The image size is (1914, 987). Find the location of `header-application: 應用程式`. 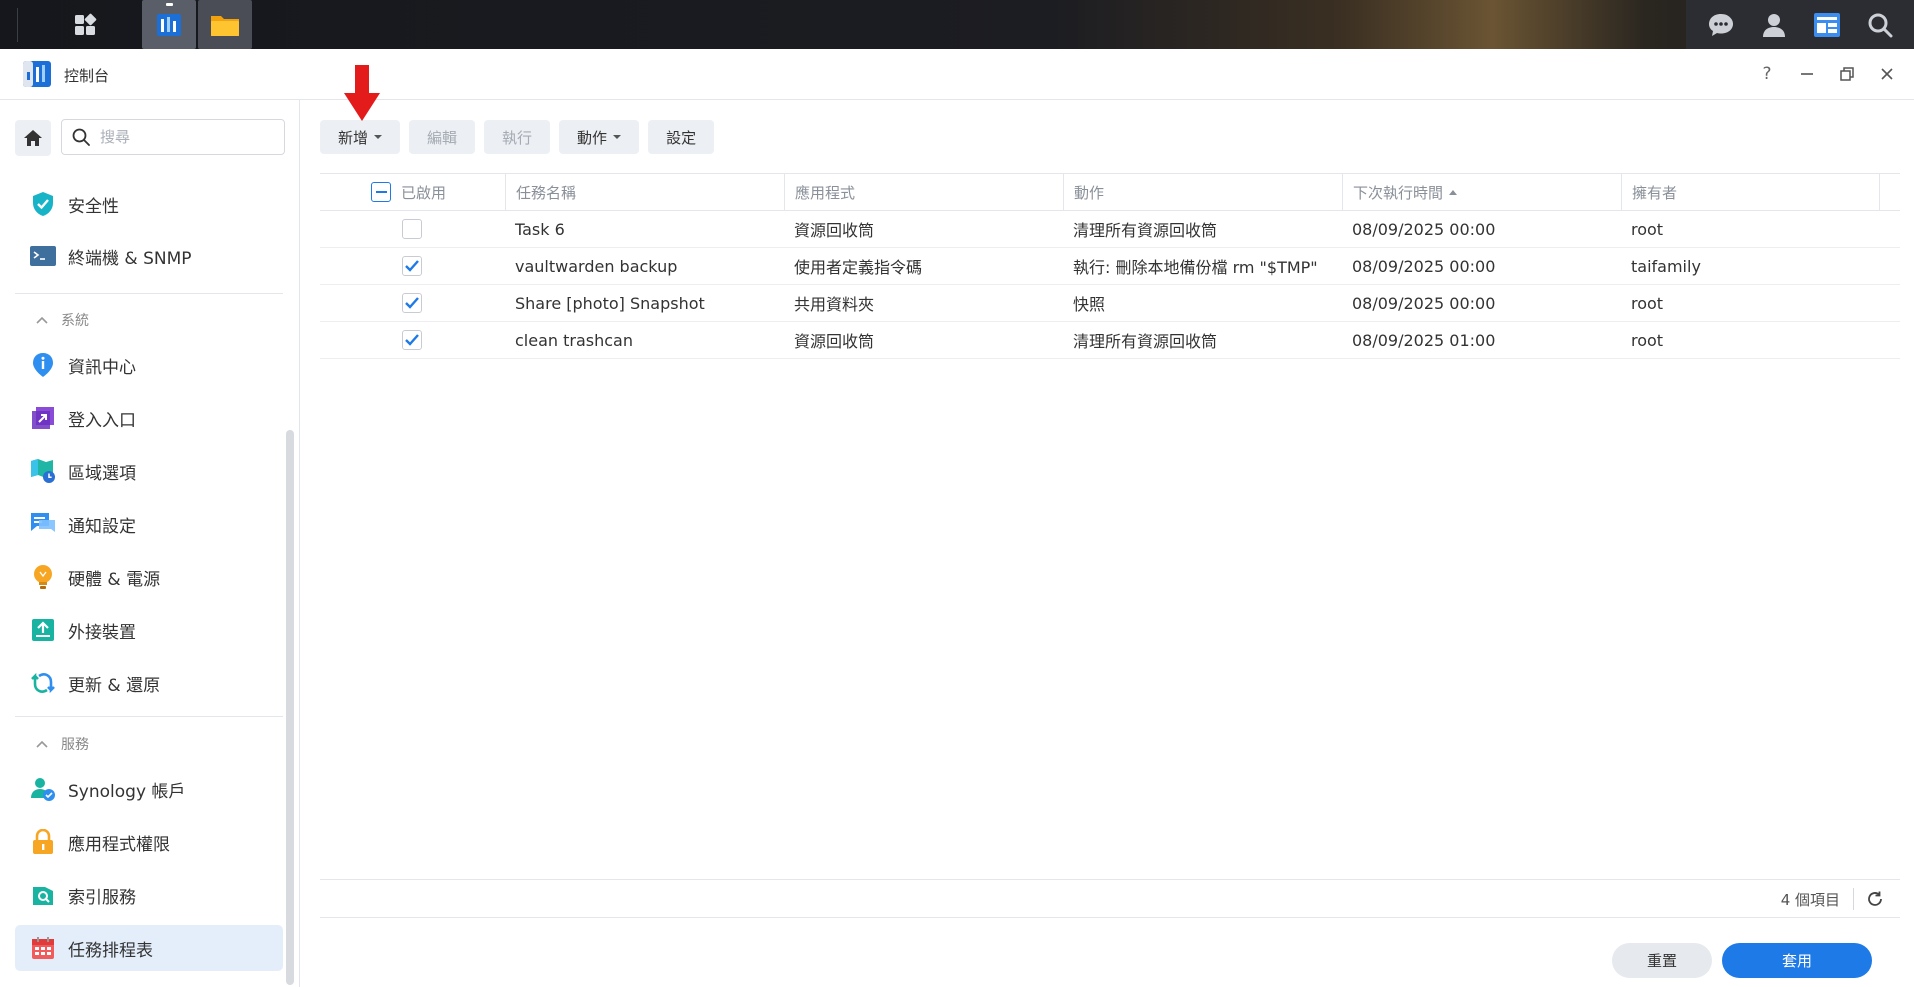

header-application: 應用程式 is located at coordinates (923, 192).